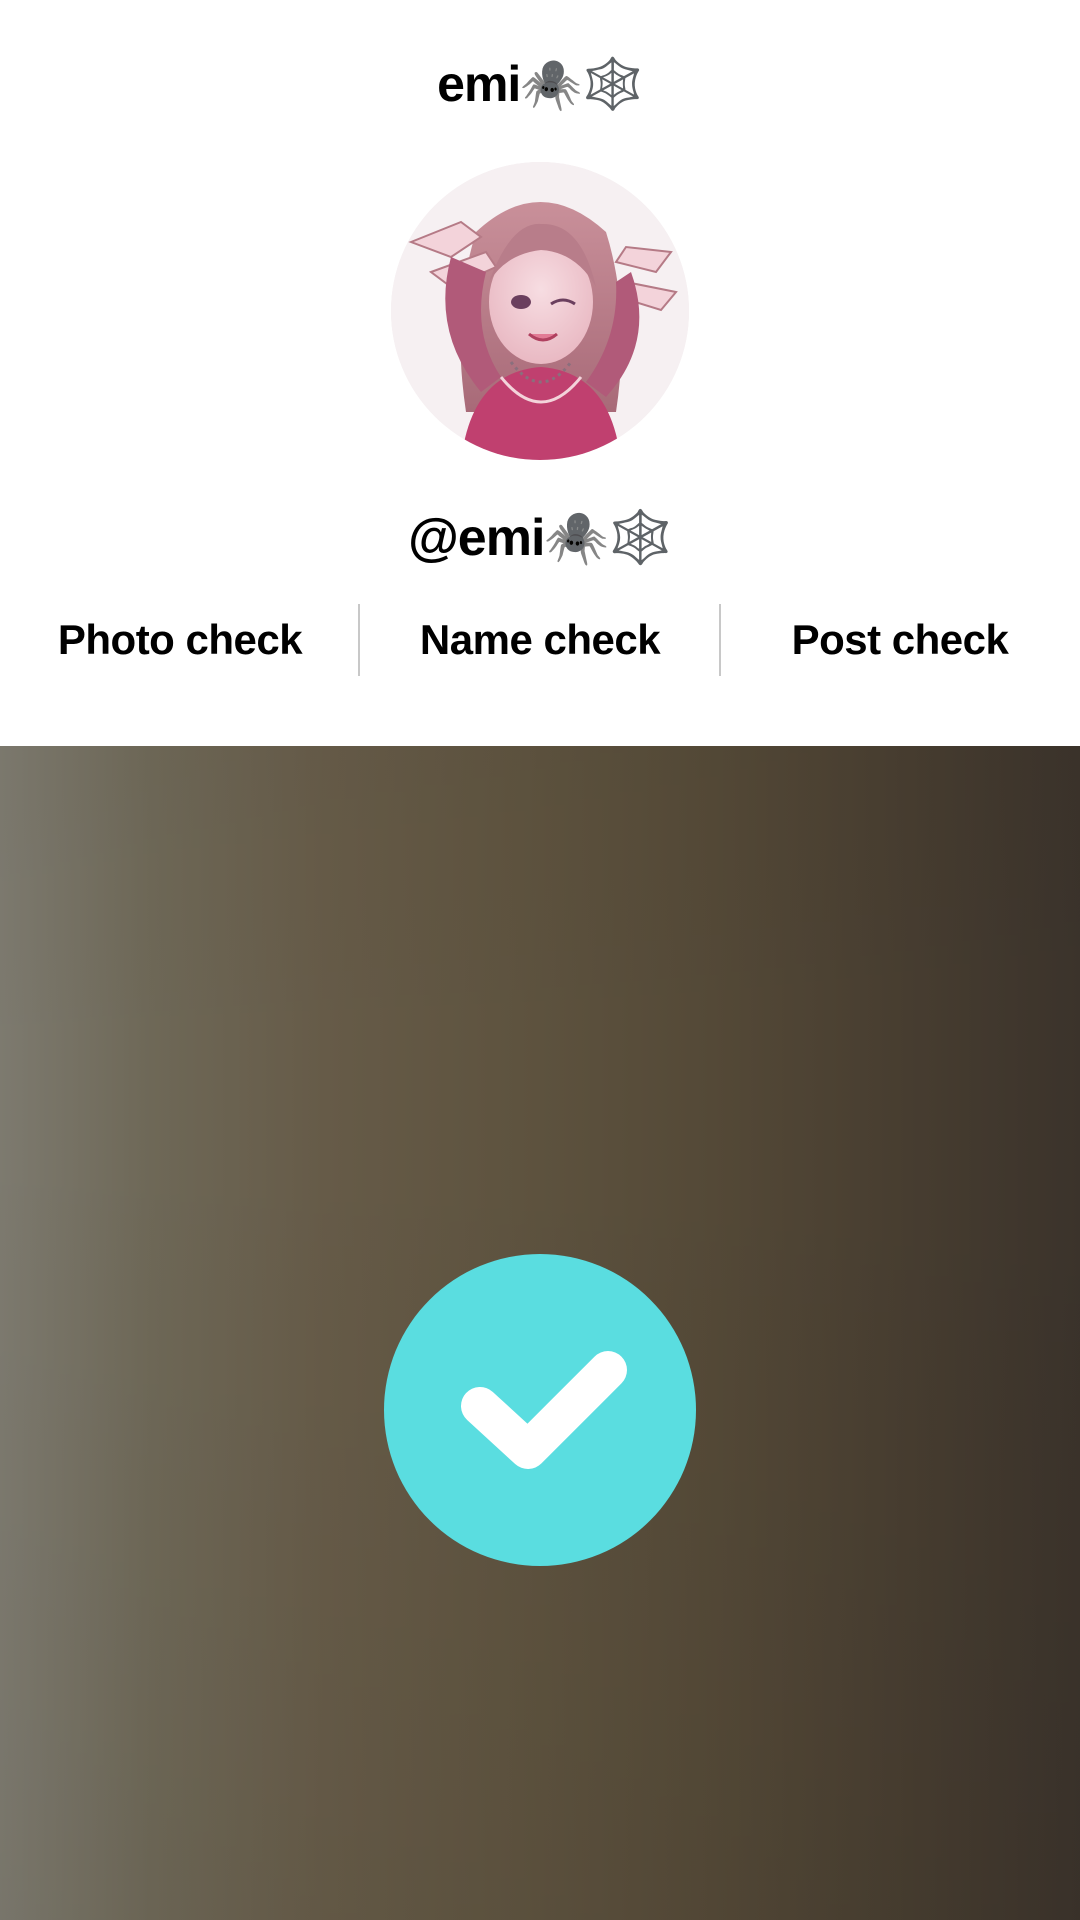 The image size is (1080, 1920). I want to click on display-name: emi🕷️🕸️, so click(540, 84).